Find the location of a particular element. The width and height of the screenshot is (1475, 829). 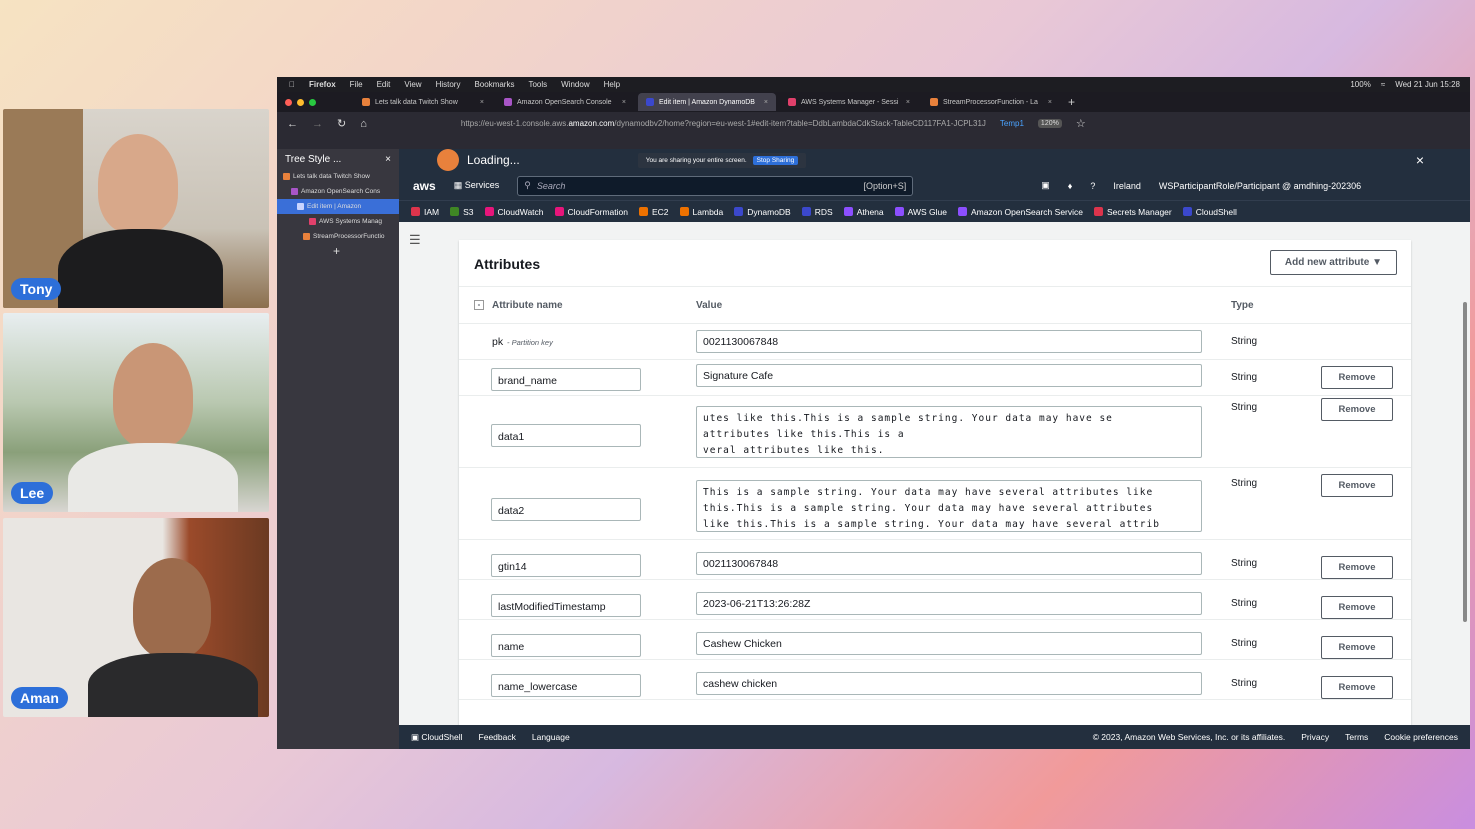

favorite-athena: Athena is located at coordinates (863, 212).